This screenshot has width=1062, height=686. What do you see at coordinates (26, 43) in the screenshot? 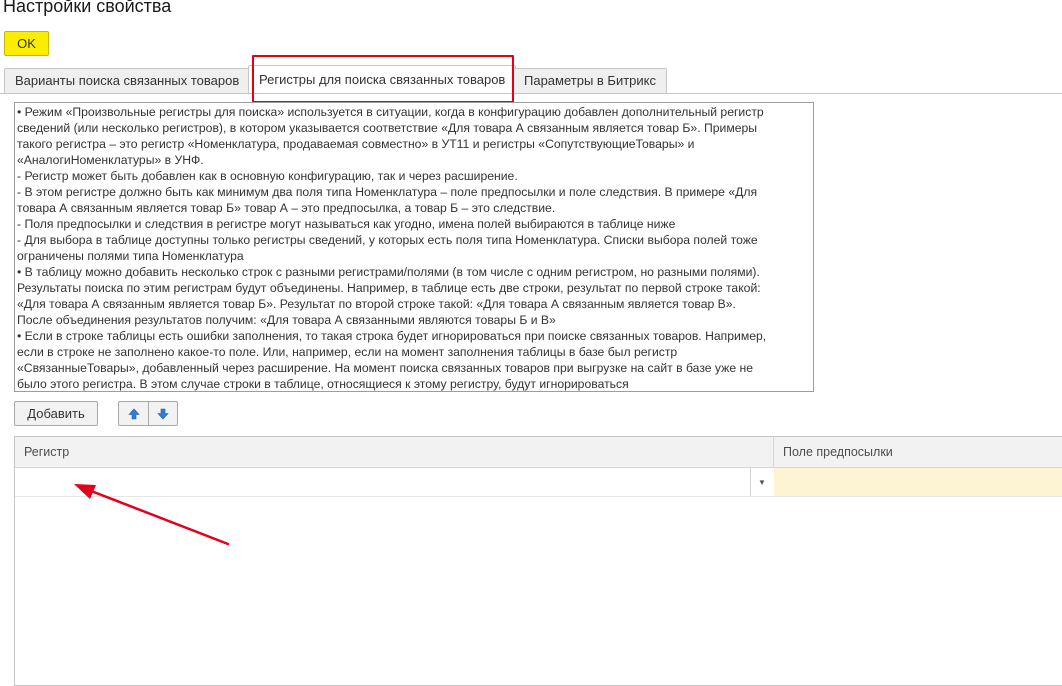
I see `ok-button: OK` at bounding box center [26, 43].